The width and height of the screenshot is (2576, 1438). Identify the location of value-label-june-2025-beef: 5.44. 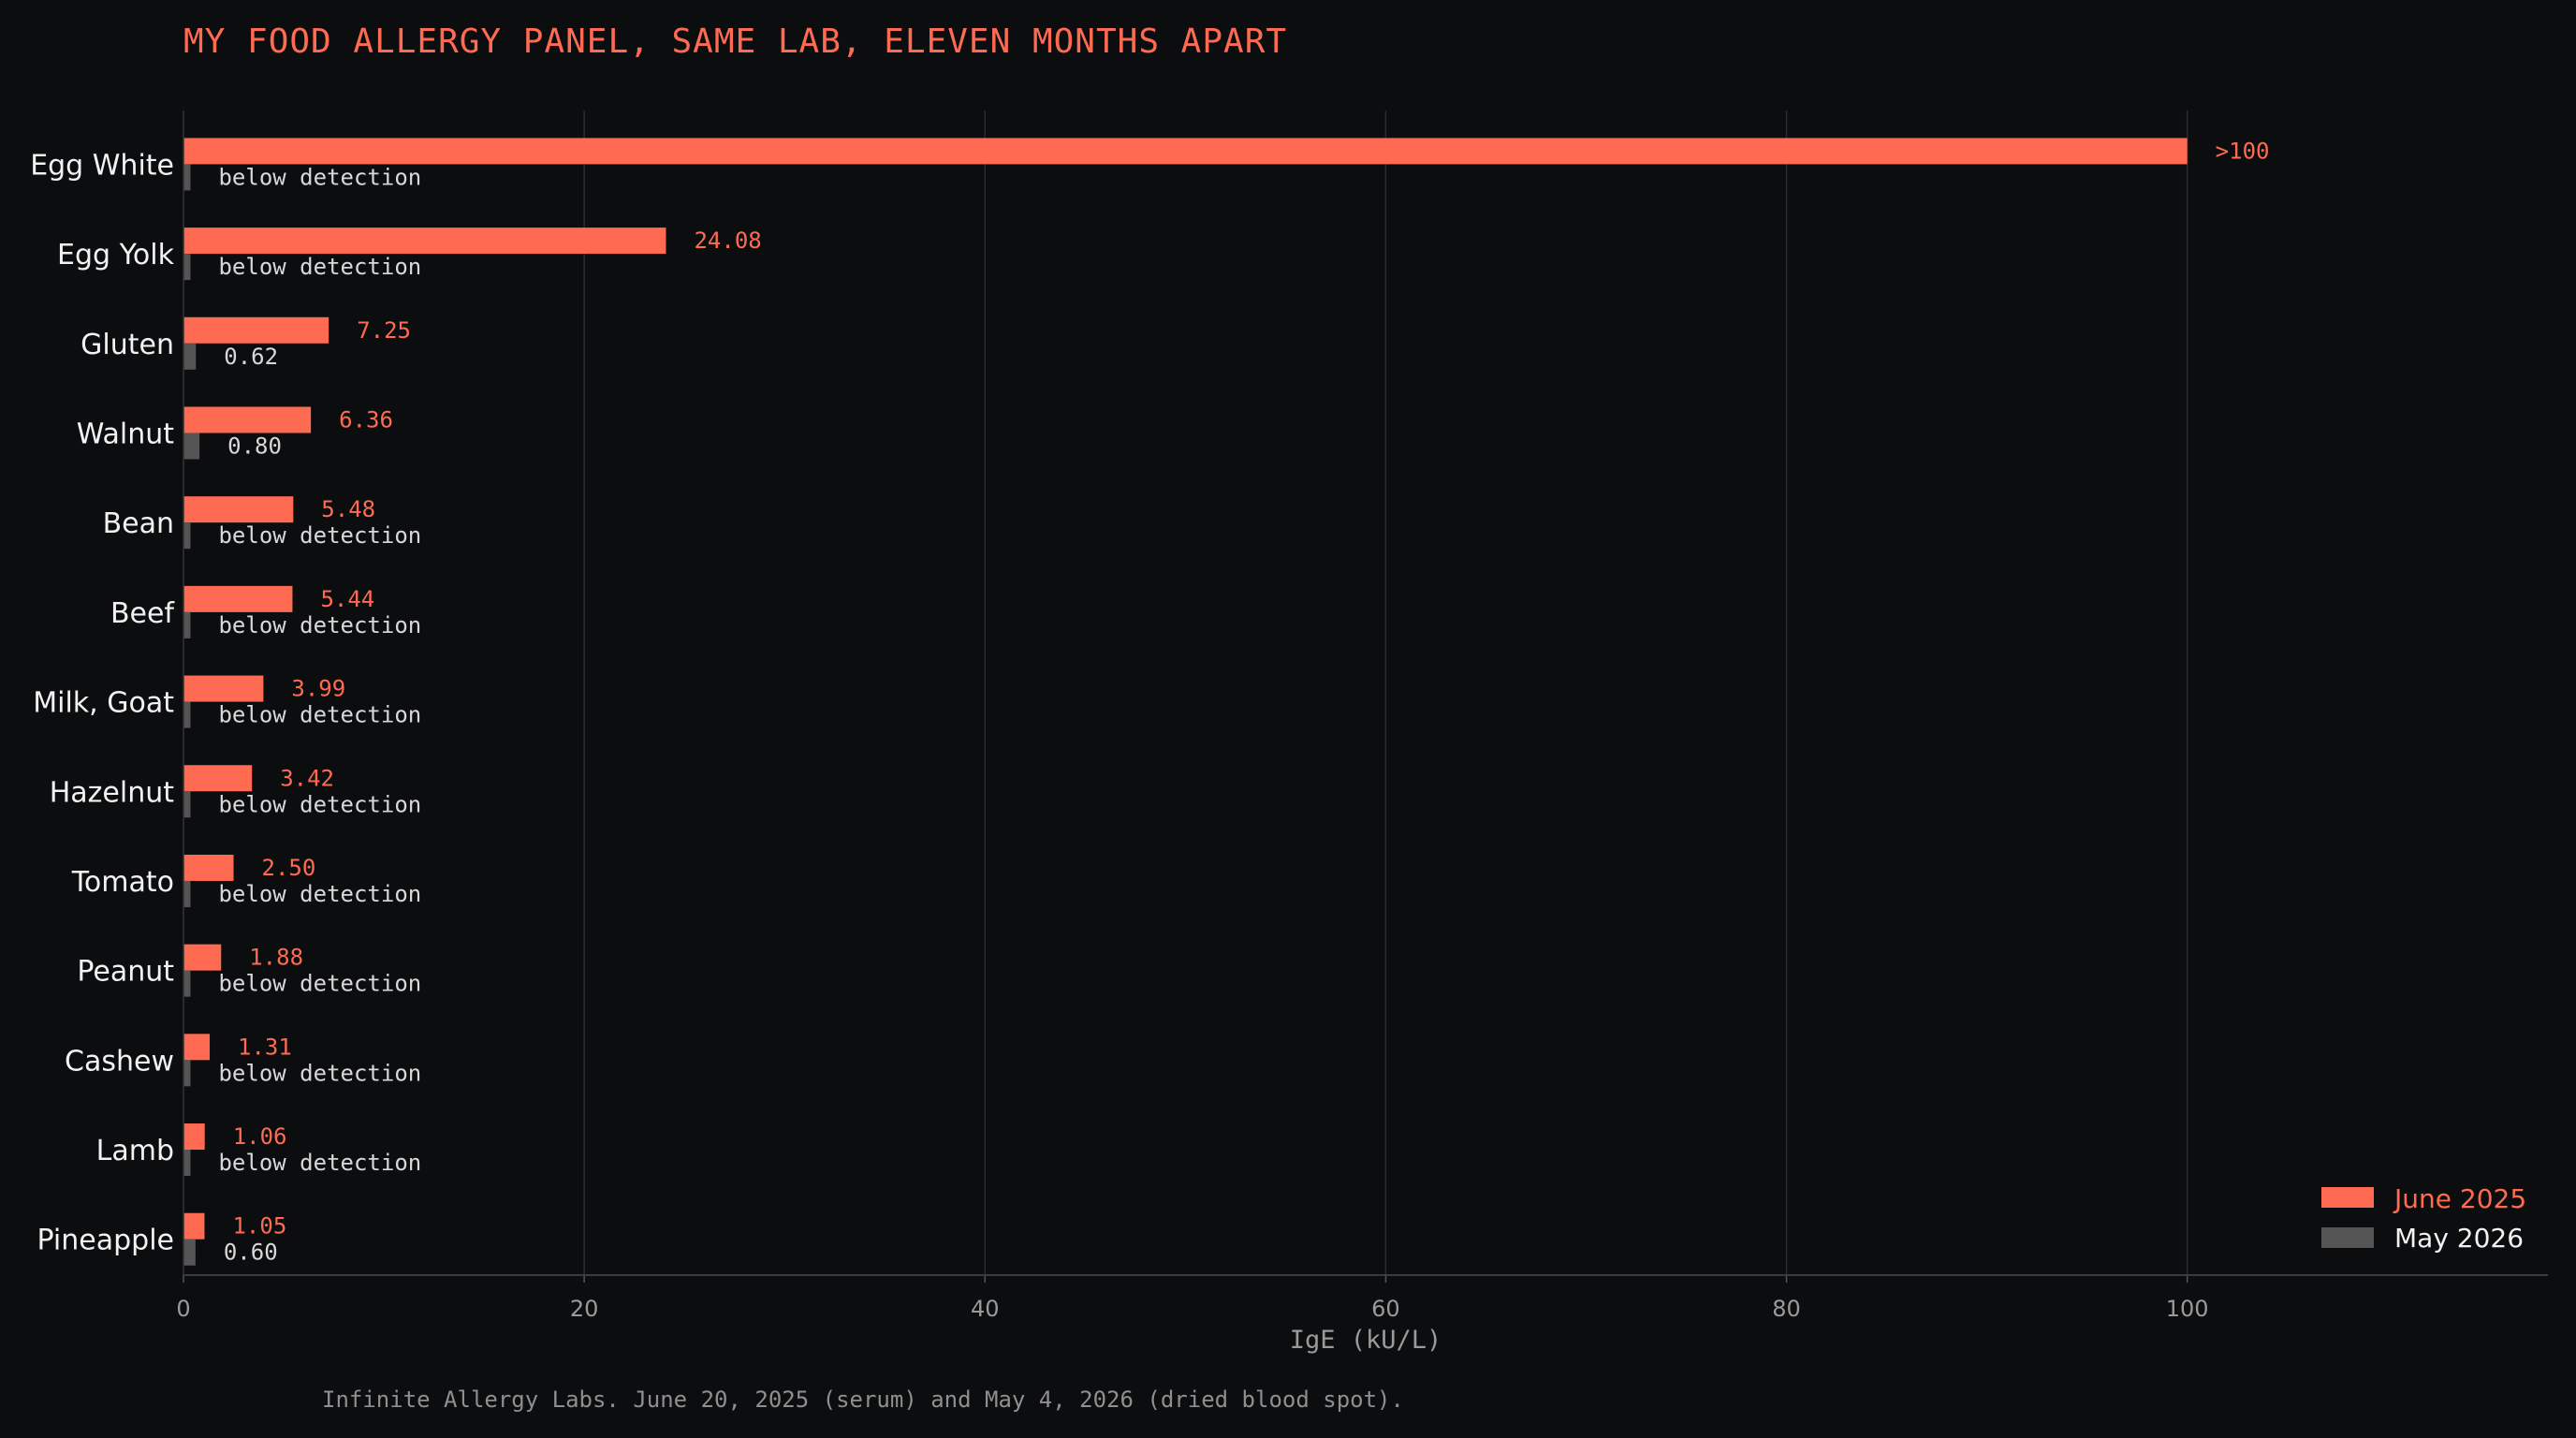
(347, 599).